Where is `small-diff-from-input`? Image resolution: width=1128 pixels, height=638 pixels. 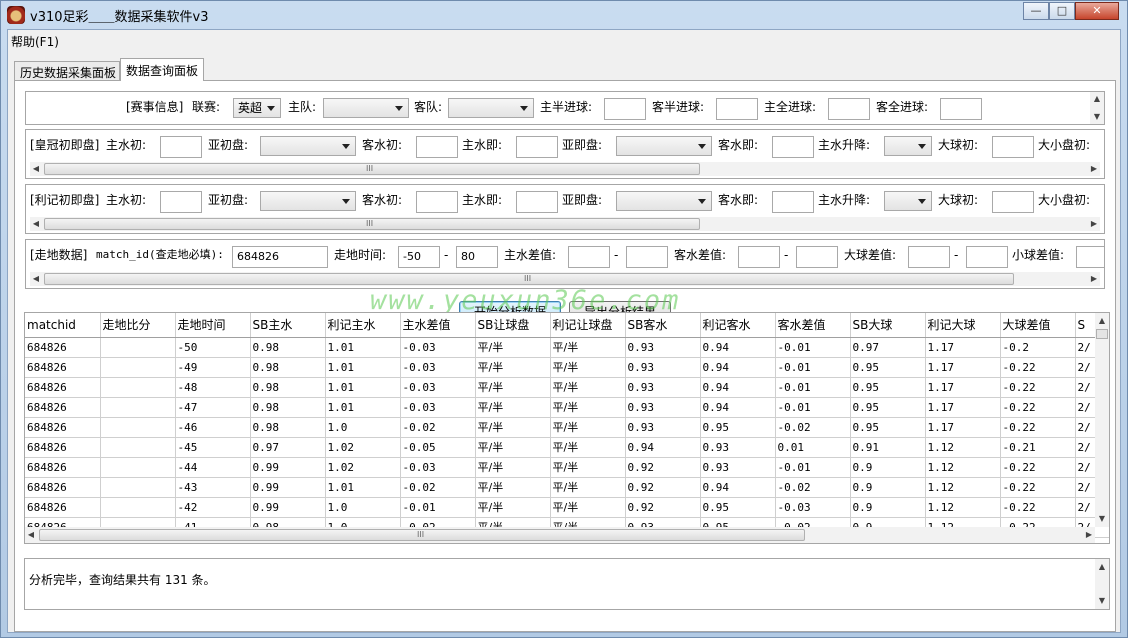 small-diff-from-input is located at coordinates (1090, 257).